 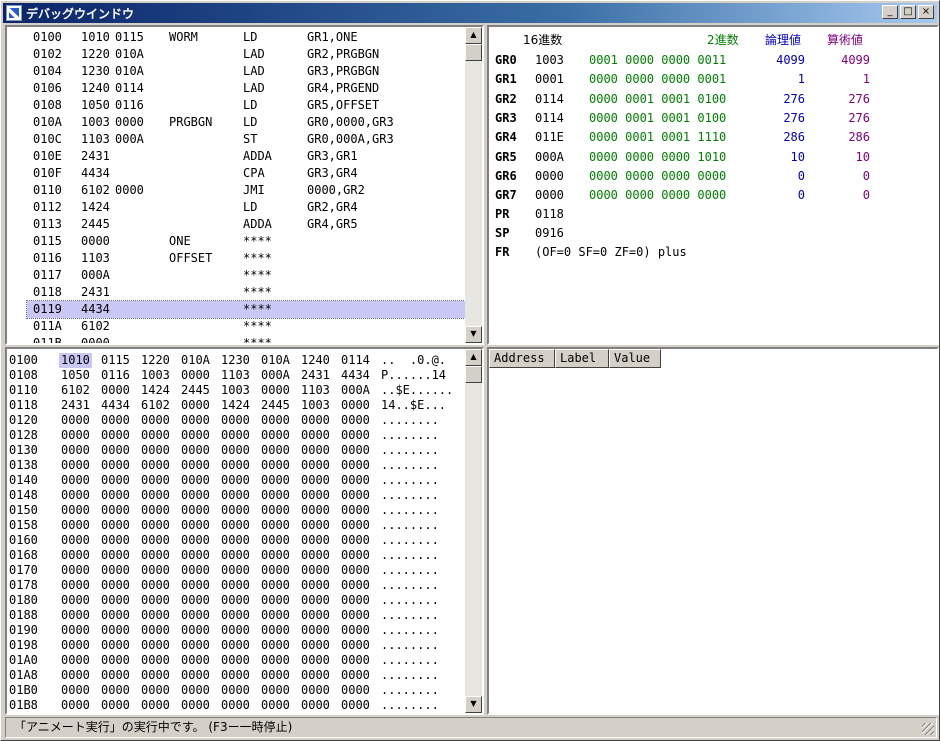 I want to click on source-row: 0119 4434 ****, so click(x=246, y=309).